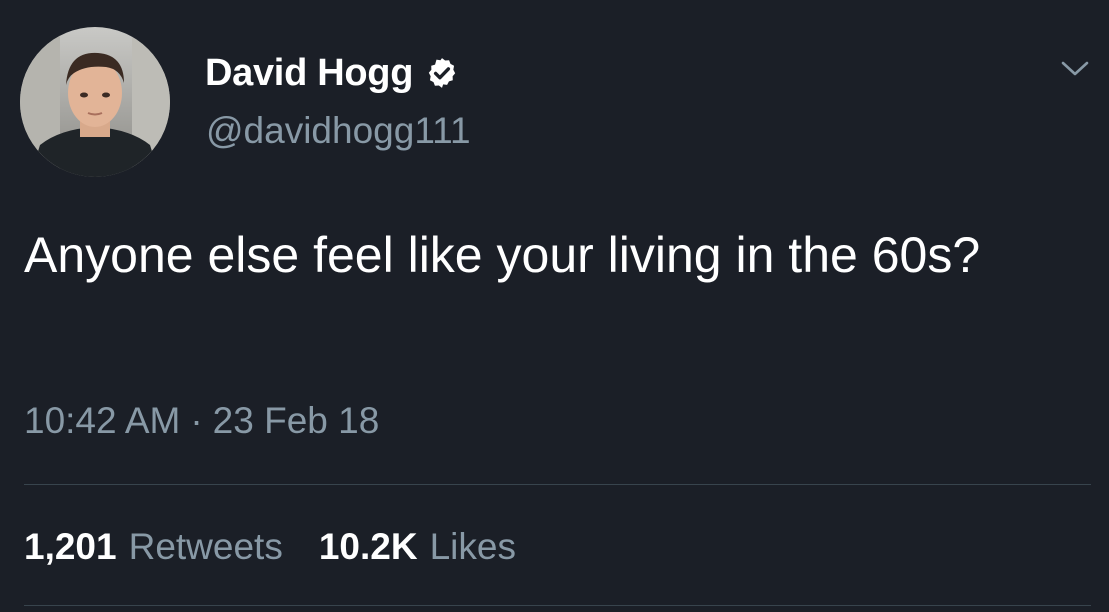  Describe the element at coordinates (442, 73) in the screenshot. I see `verified-badge-icon` at that location.